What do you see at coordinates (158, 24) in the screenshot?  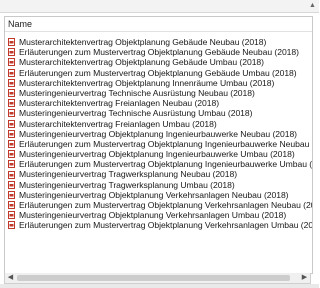 I see `column-header-name: Name` at bounding box center [158, 24].